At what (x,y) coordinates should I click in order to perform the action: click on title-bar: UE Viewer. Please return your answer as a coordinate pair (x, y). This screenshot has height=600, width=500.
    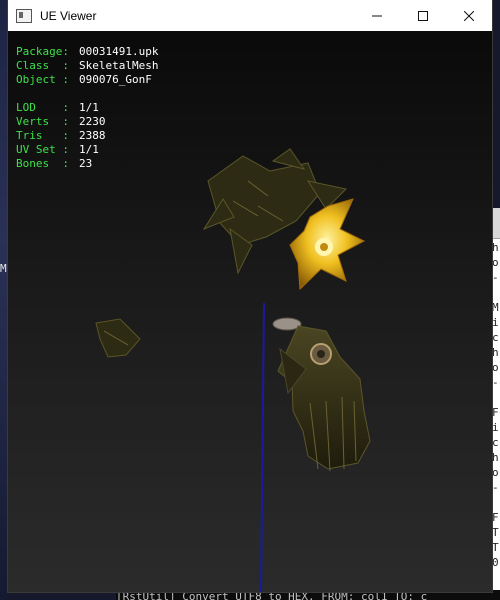
    Looking at the image, I should click on (250, 15).